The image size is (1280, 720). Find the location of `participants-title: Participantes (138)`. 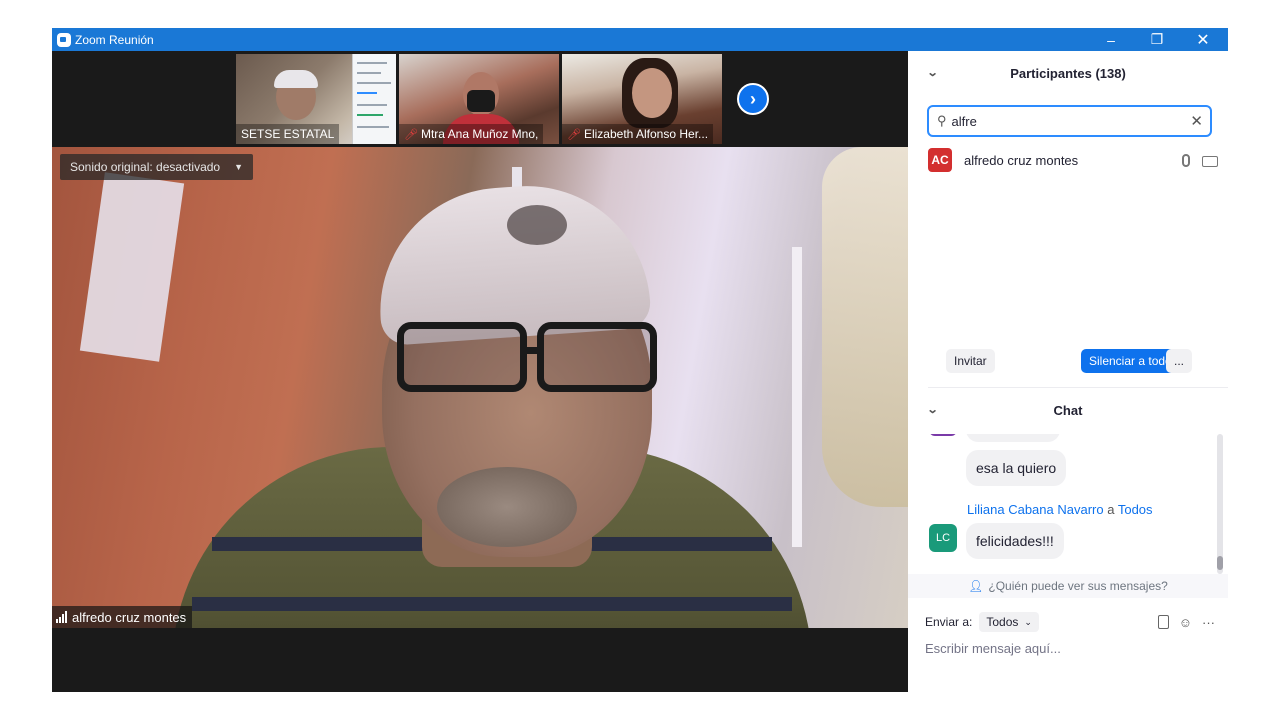

participants-title: Participantes (138) is located at coordinates (1068, 73).